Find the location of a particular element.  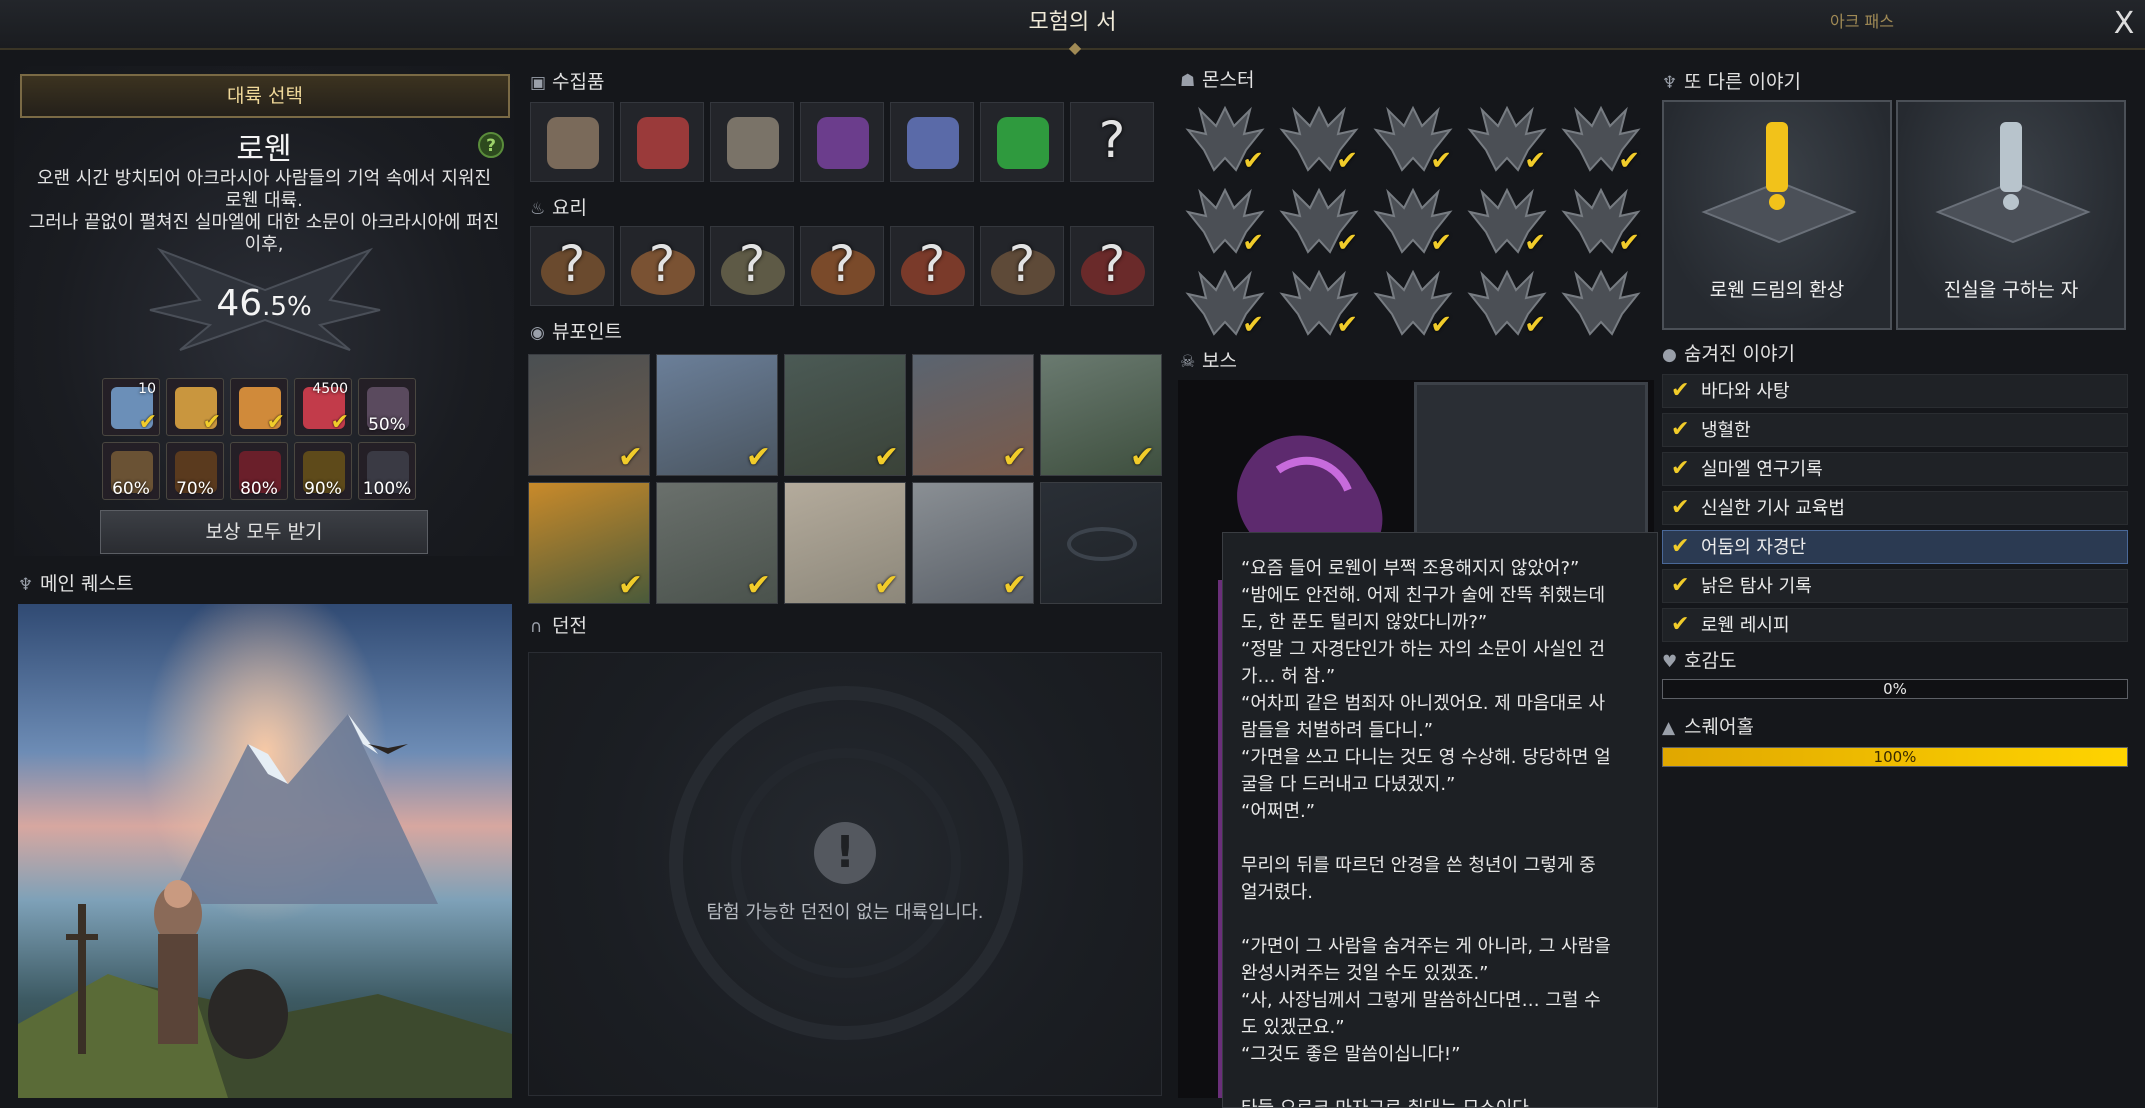

tooltip-line: 굴을 다 드러내고 다녔겠지.” is located at coordinates (1348, 784).